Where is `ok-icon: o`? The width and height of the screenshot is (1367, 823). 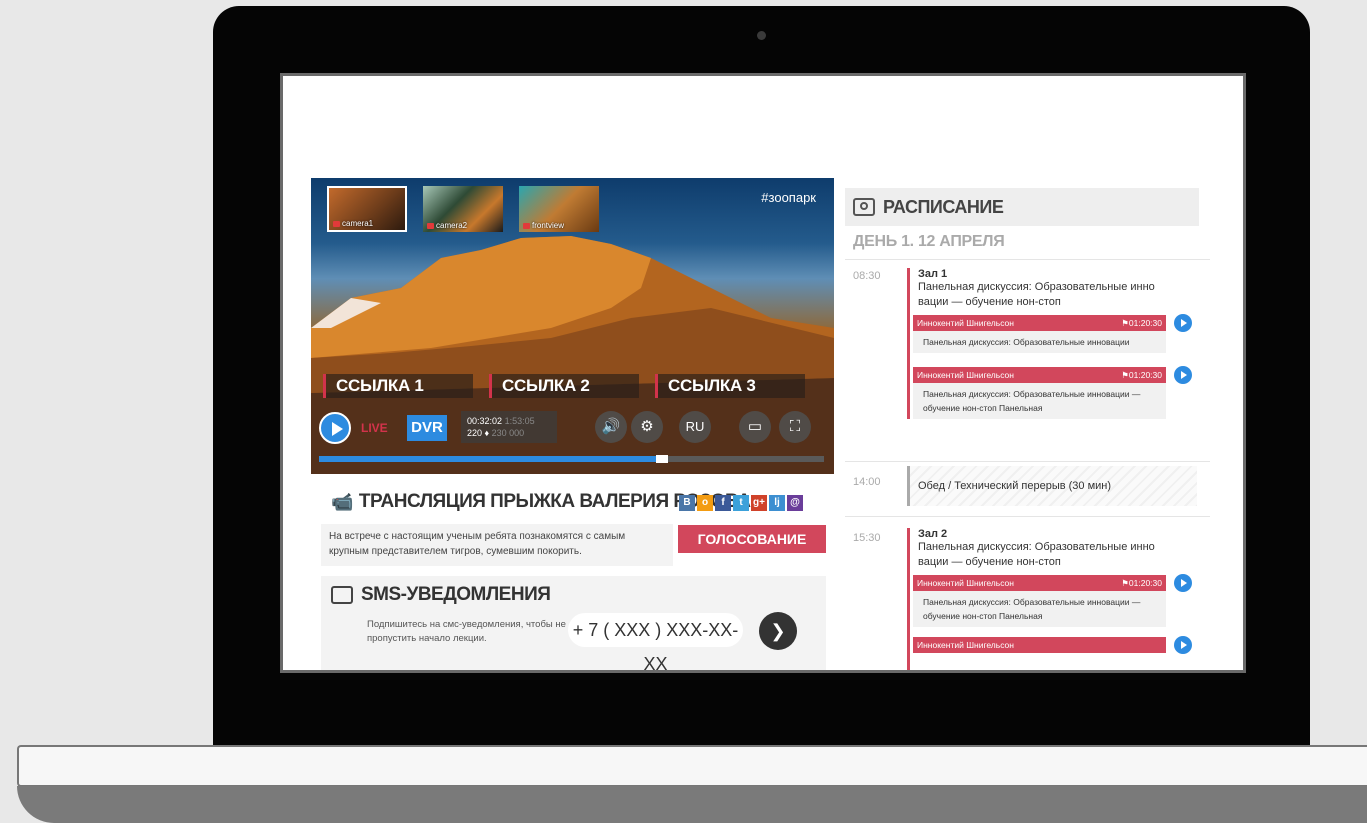
ok-icon: o is located at coordinates (705, 503).